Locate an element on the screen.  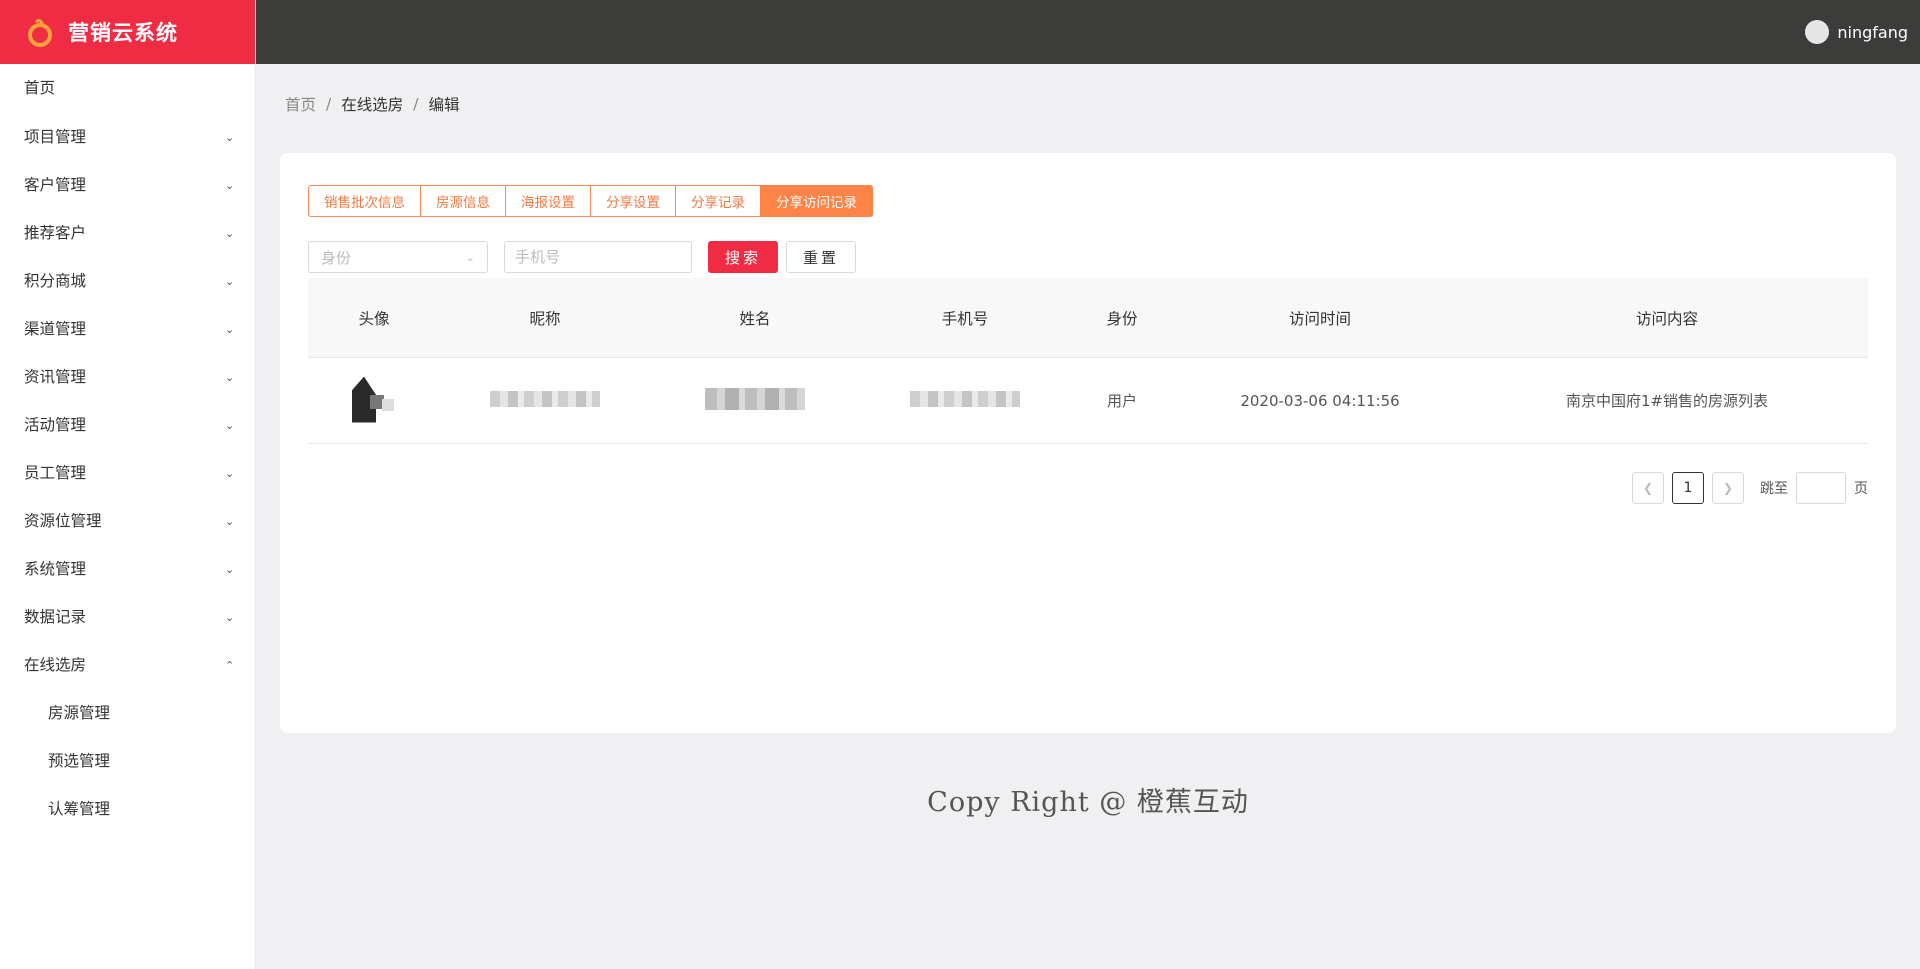
avatar is located at coordinates (1817, 32).